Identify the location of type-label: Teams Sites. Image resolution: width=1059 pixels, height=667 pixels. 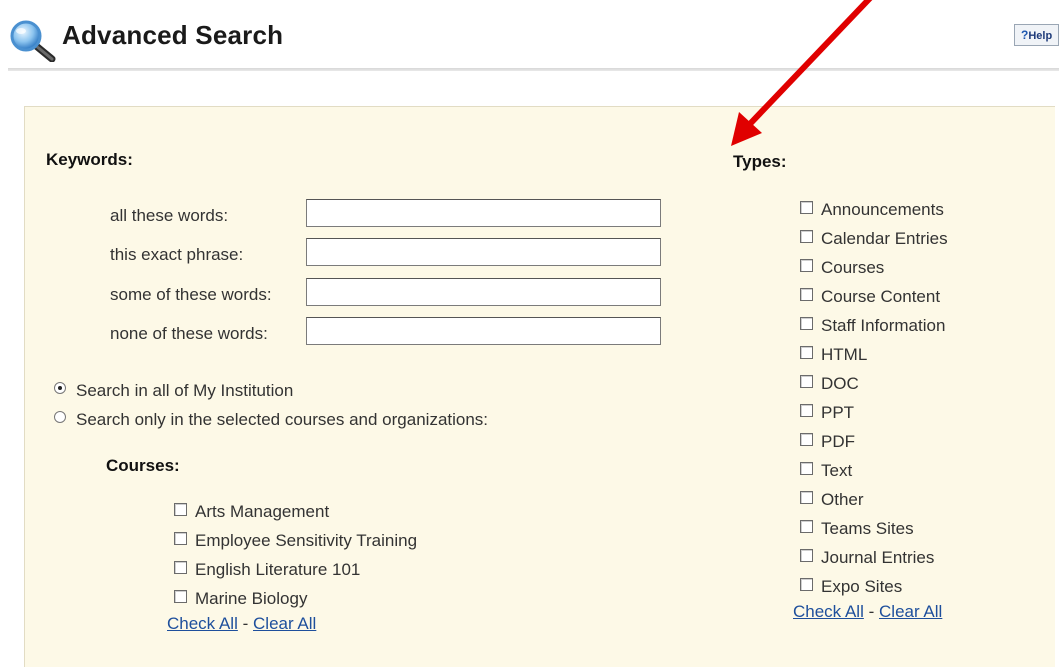
(867, 528).